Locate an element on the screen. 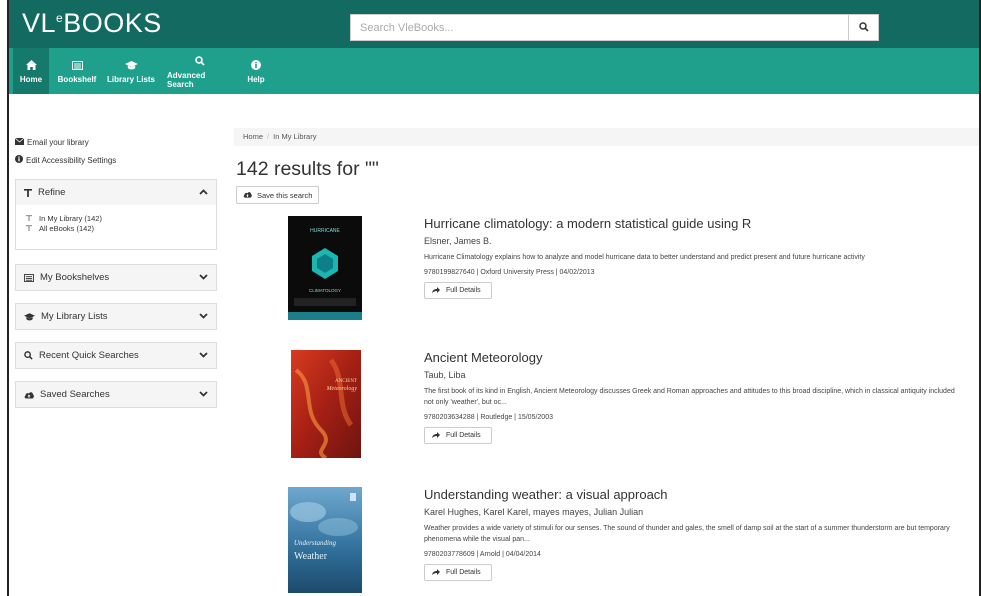  nav-advanced-search-label: Advanced Search is located at coordinates (186, 79).